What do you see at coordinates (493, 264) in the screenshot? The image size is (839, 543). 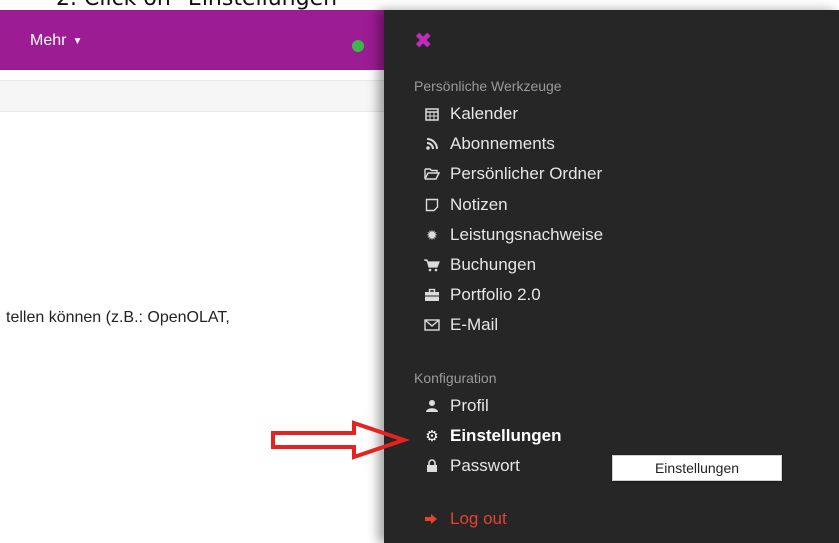 I see `menu-item-label: Buchungen` at bounding box center [493, 264].